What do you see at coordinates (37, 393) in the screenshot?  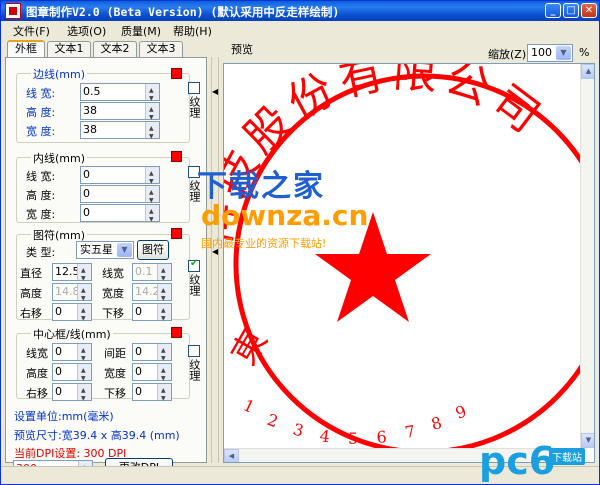 I see `center-right-label: 右移` at bounding box center [37, 393].